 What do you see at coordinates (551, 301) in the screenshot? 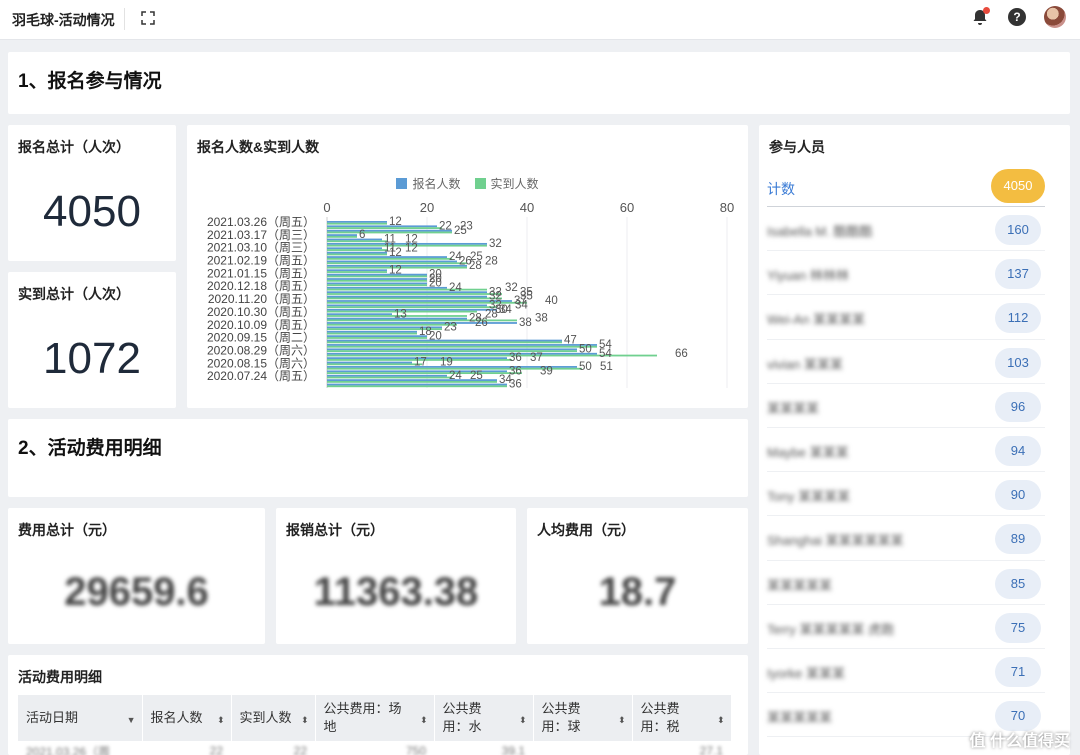
I see `data-label-attend: 40` at bounding box center [551, 301].